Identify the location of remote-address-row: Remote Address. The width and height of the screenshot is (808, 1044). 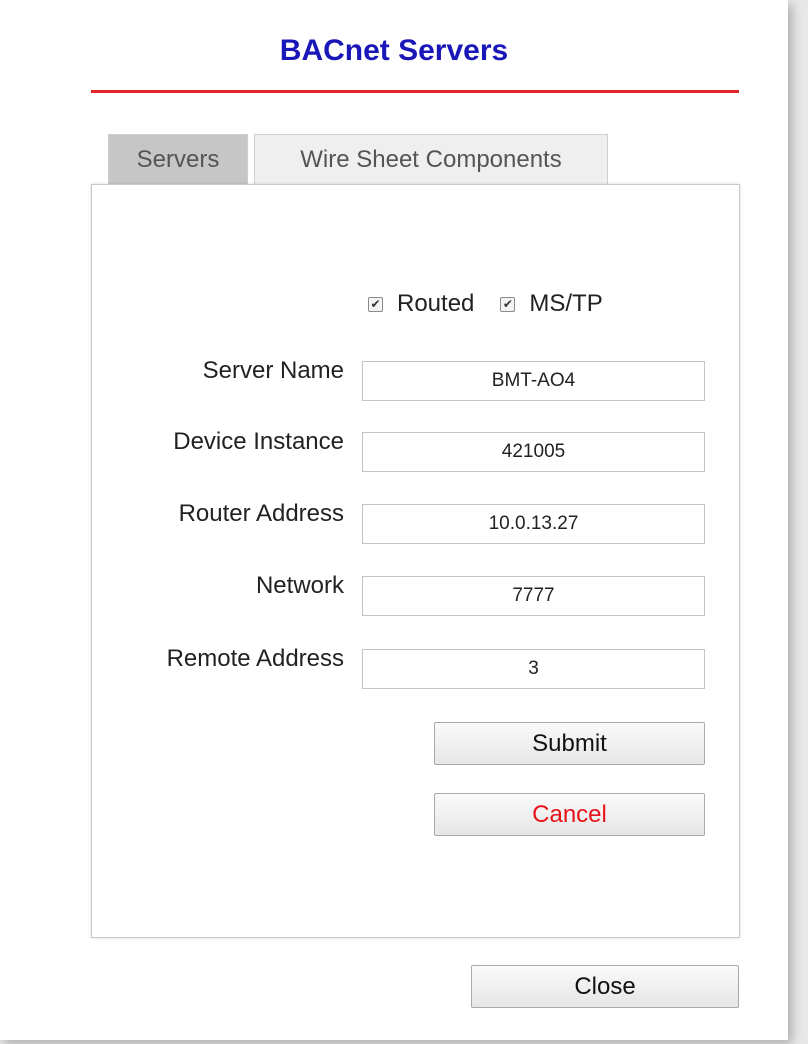
(415, 667).